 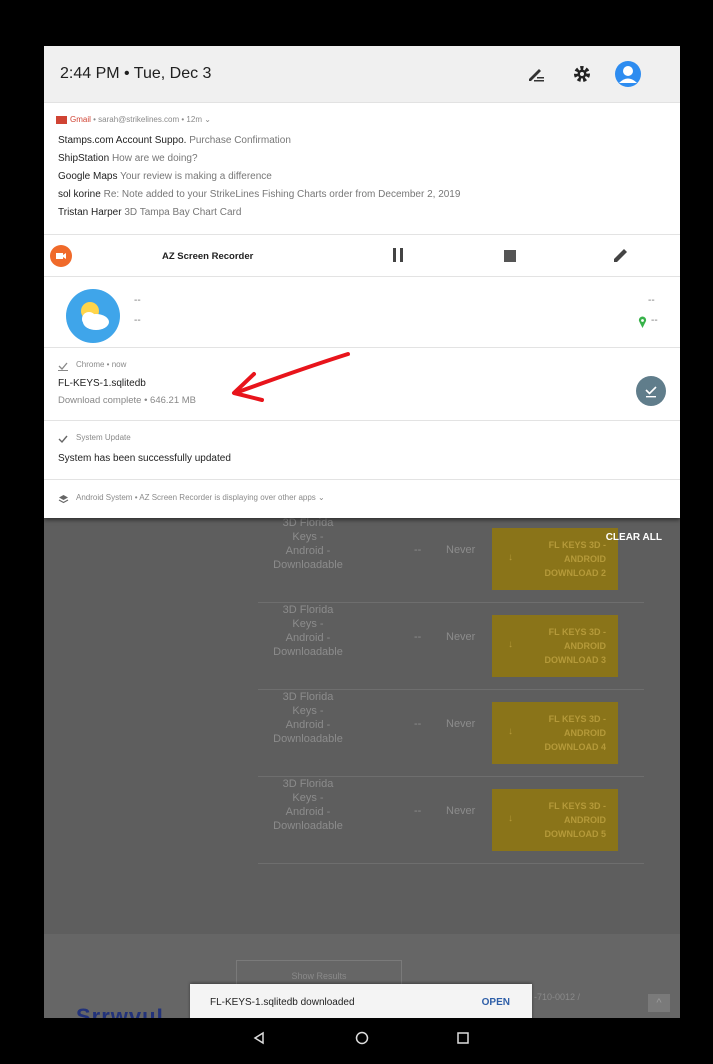 What do you see at coordinates (84, 158) in the screenshot?
I see `message-sender: ShipStation` at bounding box center [84, 158].